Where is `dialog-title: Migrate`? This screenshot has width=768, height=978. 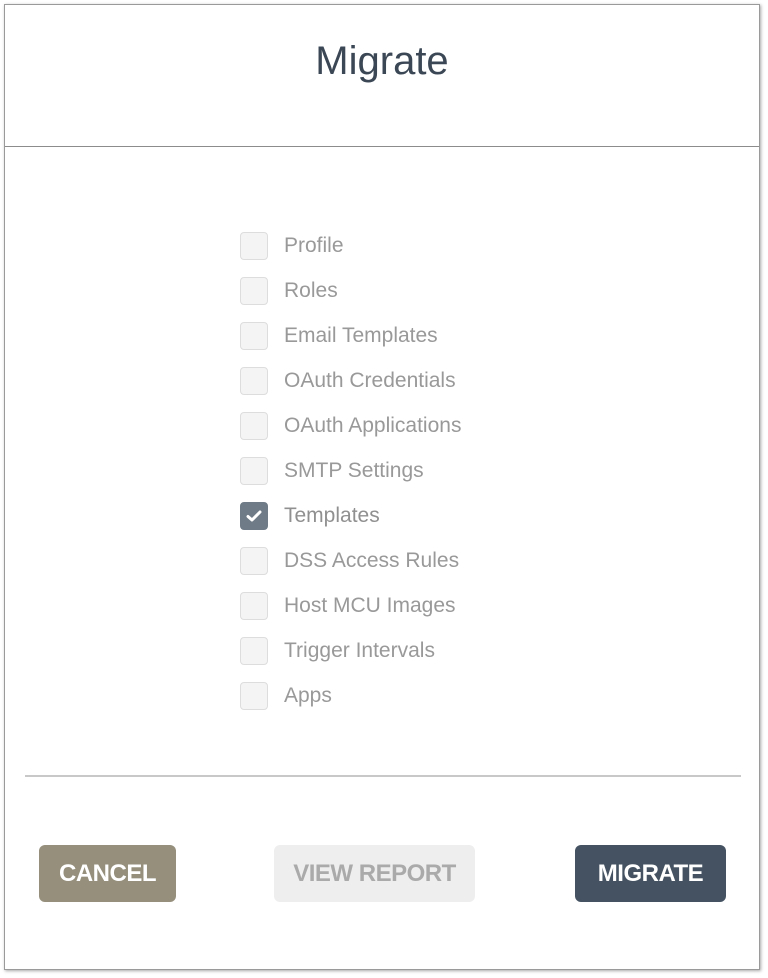 dialog-title: Migrate is located at coordinates (382, 61).